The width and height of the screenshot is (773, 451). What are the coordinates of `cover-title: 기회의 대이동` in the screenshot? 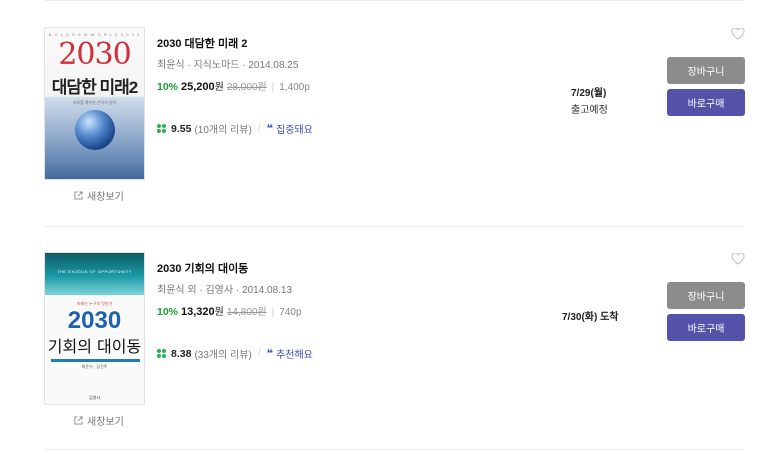 It's located at (94, 346).